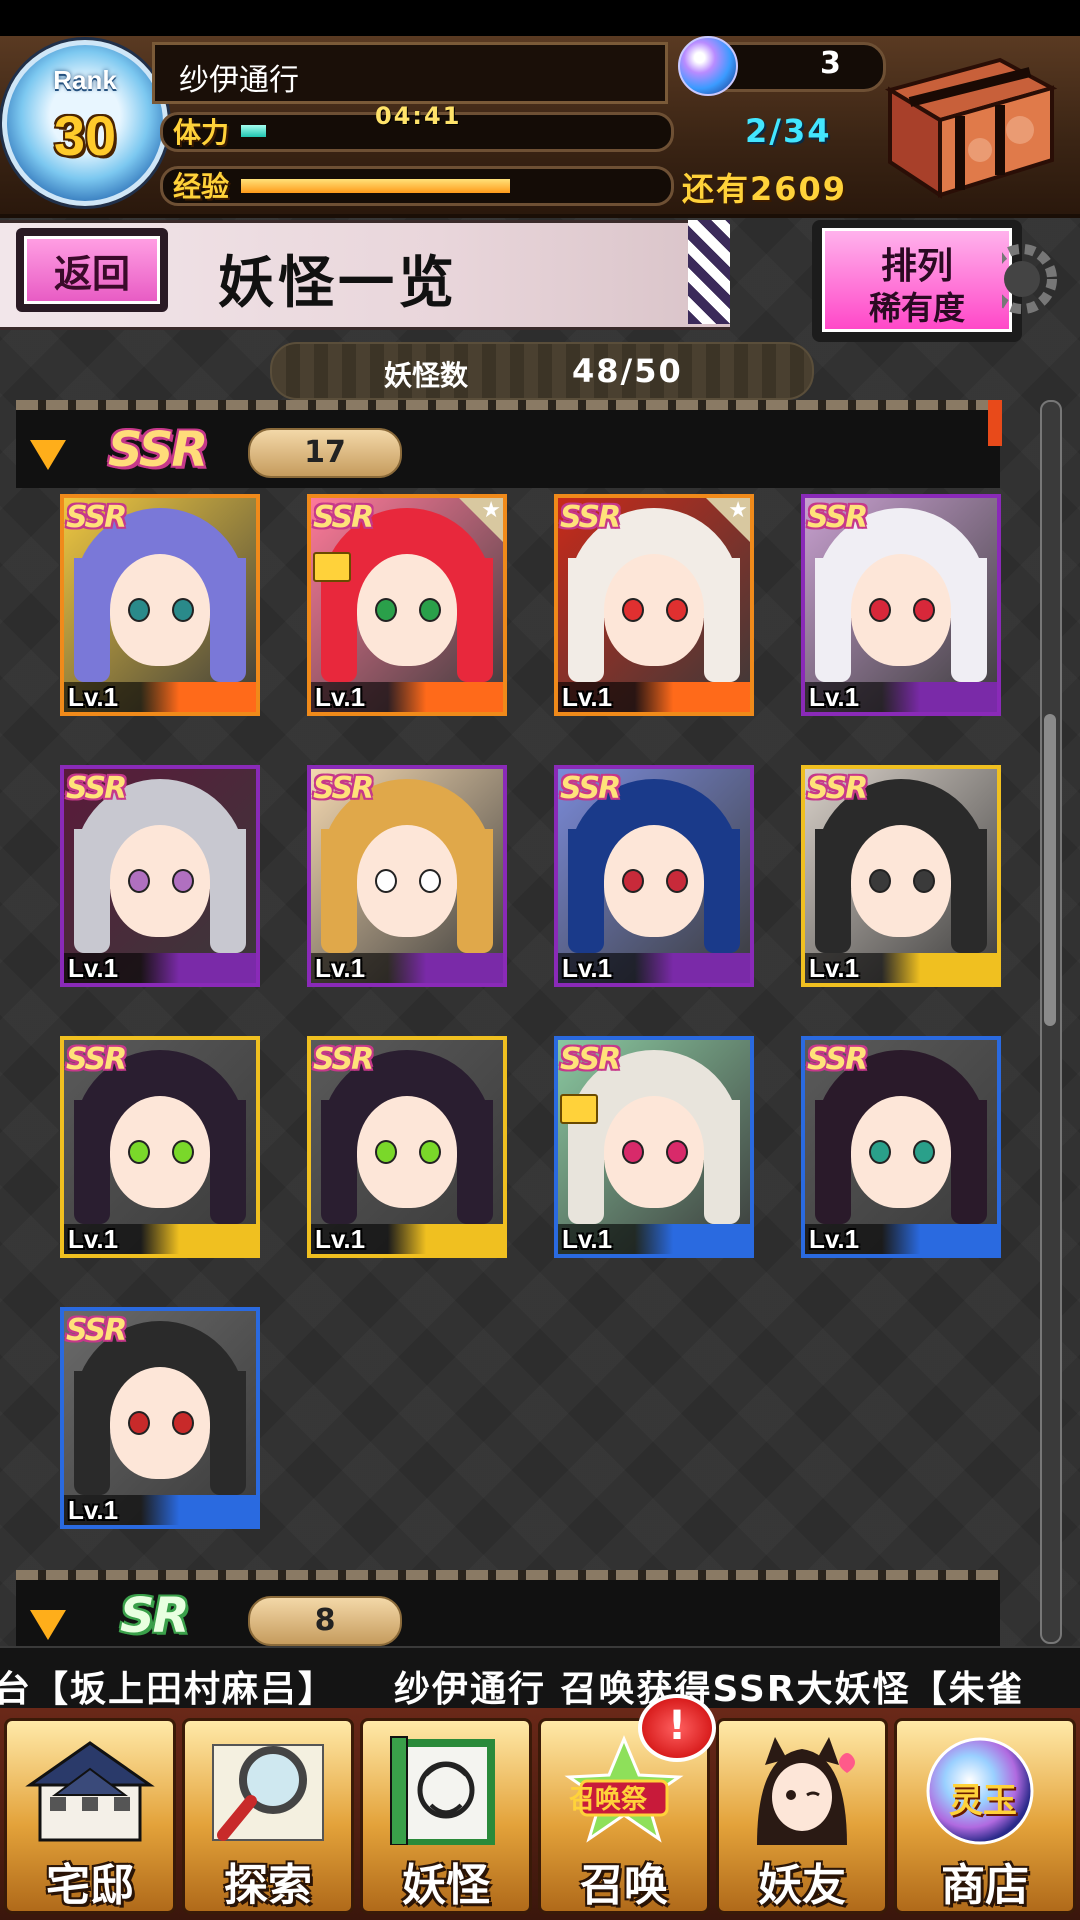 This screenshot has width=1080, height=1920. I want to click on rank-badge: Rank 30, so click(85, 123).